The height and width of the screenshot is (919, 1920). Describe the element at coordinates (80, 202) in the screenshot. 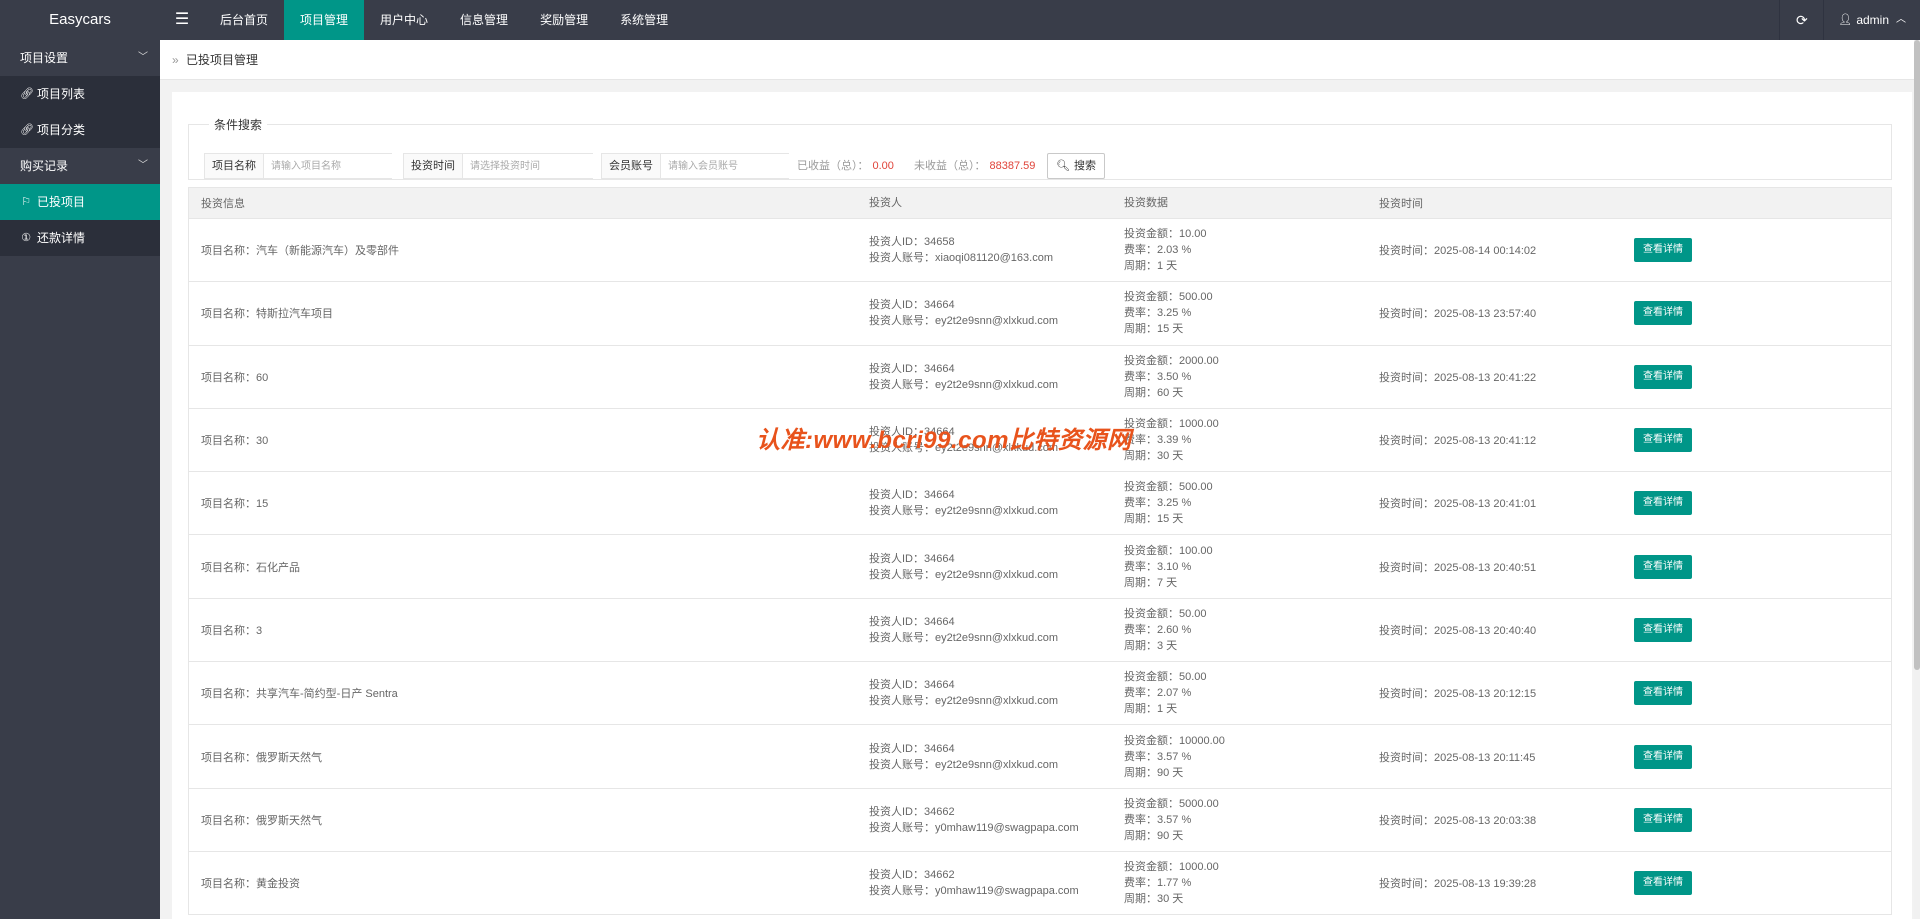

I see `sidebar-item-invested-projects: ⚐ 已投项目` at that location.